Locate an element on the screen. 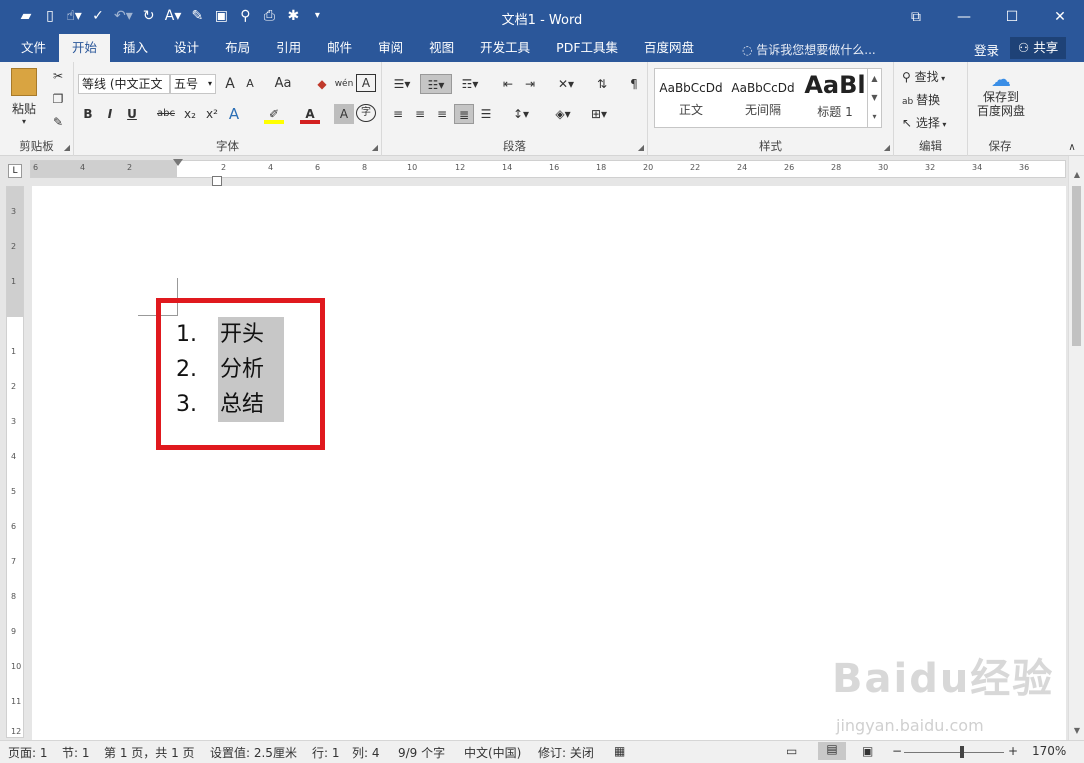 Image resolution: width=1084 pixels, height=763 pixels. tab-review: 审阅 is located at coordinates (390, 48).